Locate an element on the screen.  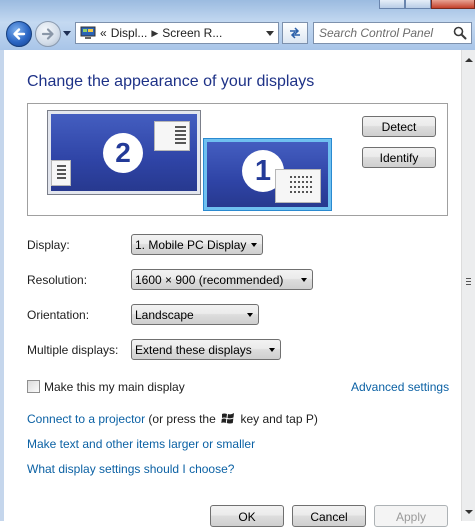
monitor-1-number: 1 is located at coordinates (263, 170).